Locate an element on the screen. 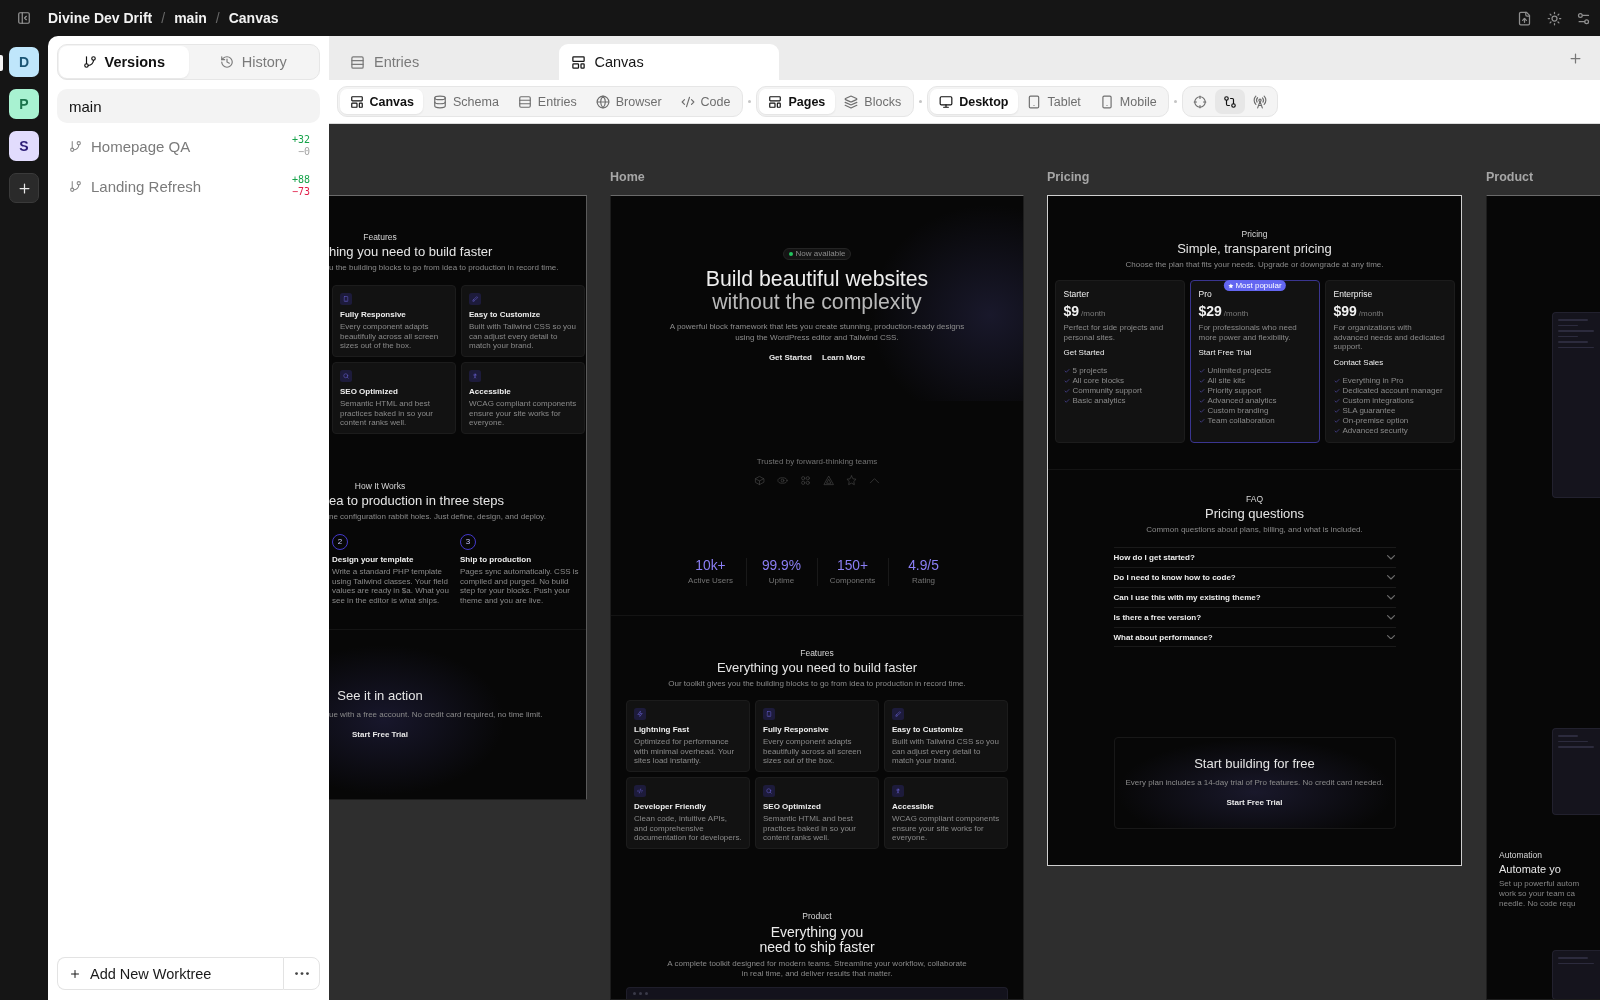 This screenshot has height=1000, width=1600. mode-tab: Pages is located at coordinates (797, 101).